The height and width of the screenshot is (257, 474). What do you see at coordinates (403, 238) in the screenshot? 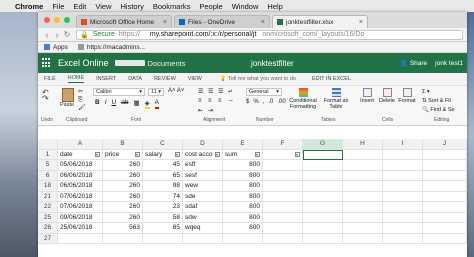
I see `cell-i27` at bounding box center [403, 238].